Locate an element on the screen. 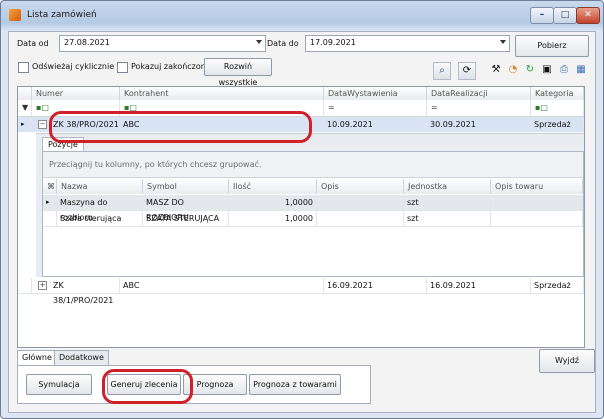 Image resolution: width=604 pixels, height=419 pixels. cycle-icon: ↻ is located at coordinates (530, 70).